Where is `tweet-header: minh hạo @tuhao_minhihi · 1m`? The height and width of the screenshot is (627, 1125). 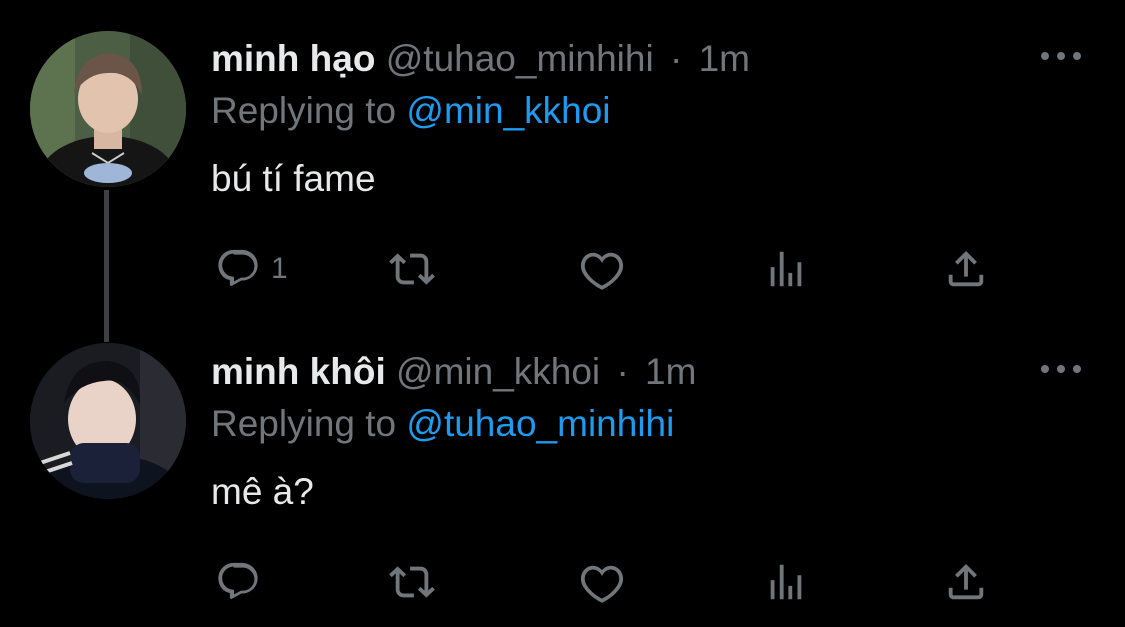
tweet-header: minh hạo @tuhao_minhihi · 1m is located at coordinates (480, 59).